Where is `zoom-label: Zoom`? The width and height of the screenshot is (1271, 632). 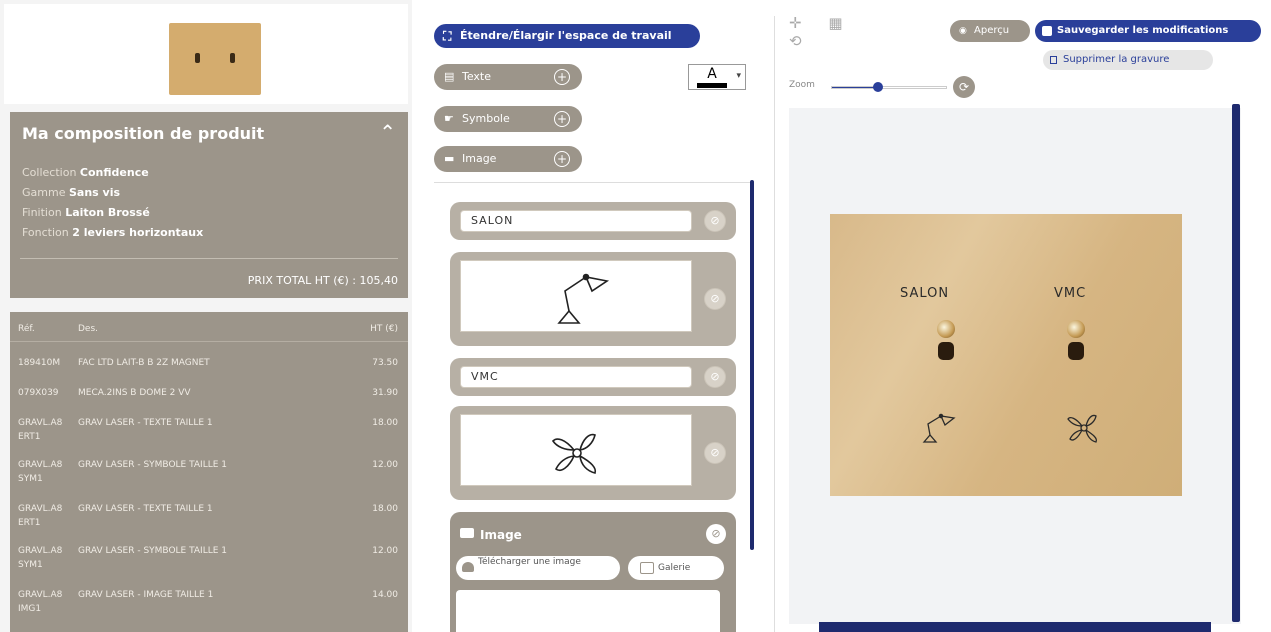
zoom-label: Zoom is located at coordinates (802, 85).